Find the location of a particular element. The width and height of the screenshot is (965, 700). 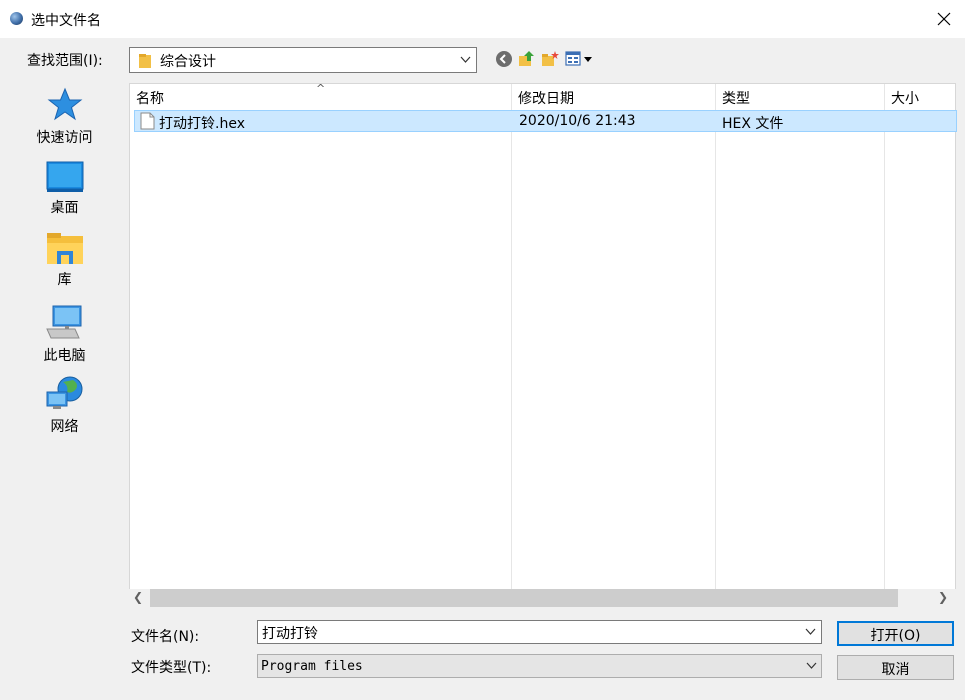

places-bar: 快速访问 桌面 库 此电脑 网络 is located at coordinates (64, 386).